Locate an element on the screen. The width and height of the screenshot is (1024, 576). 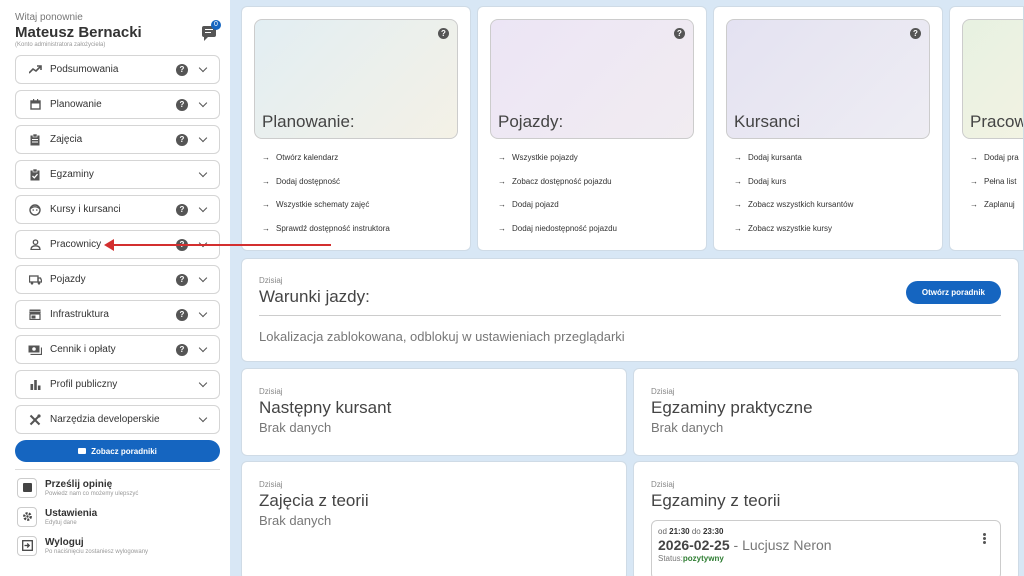
hero-pojazdy: ? Pojazdy: is located at coordinates (592, 79).